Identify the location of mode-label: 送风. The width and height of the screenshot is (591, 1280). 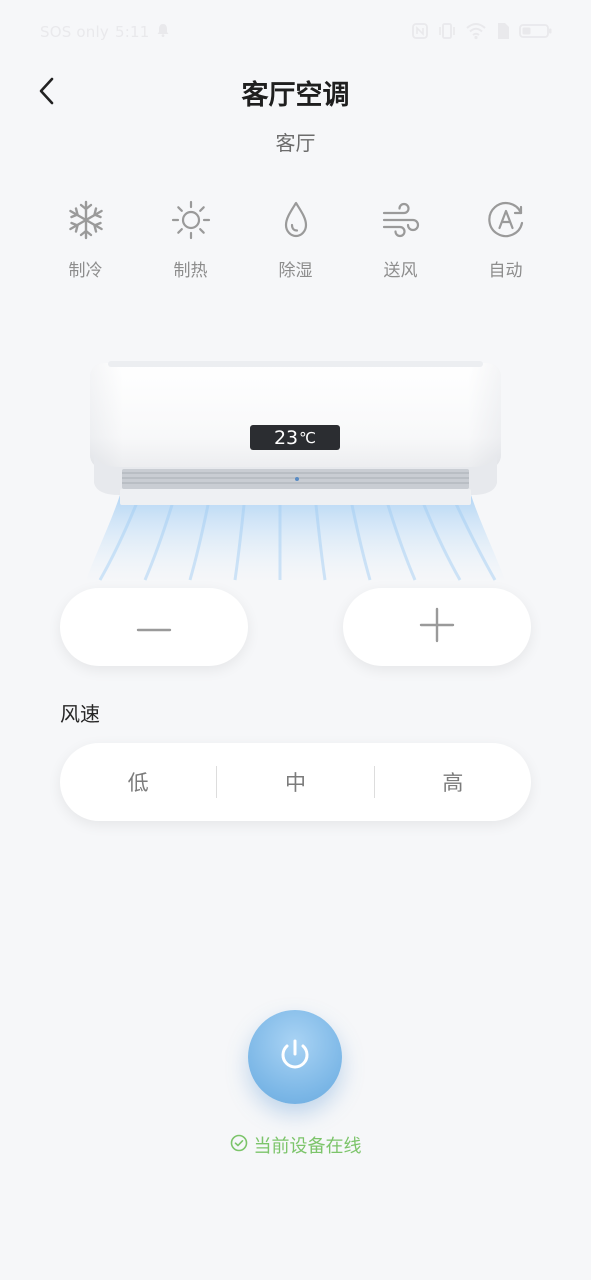
(400, 271).